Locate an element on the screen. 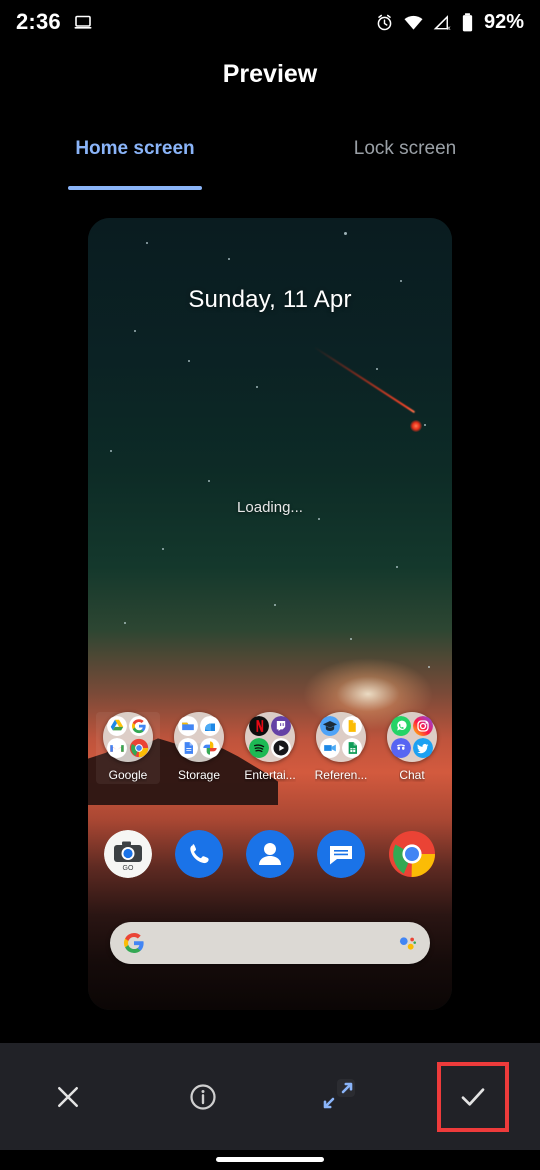 Image resolution: width=540 pixels, height=1170 pixels. meteor-head-icon is located at coordinates (416, 426).